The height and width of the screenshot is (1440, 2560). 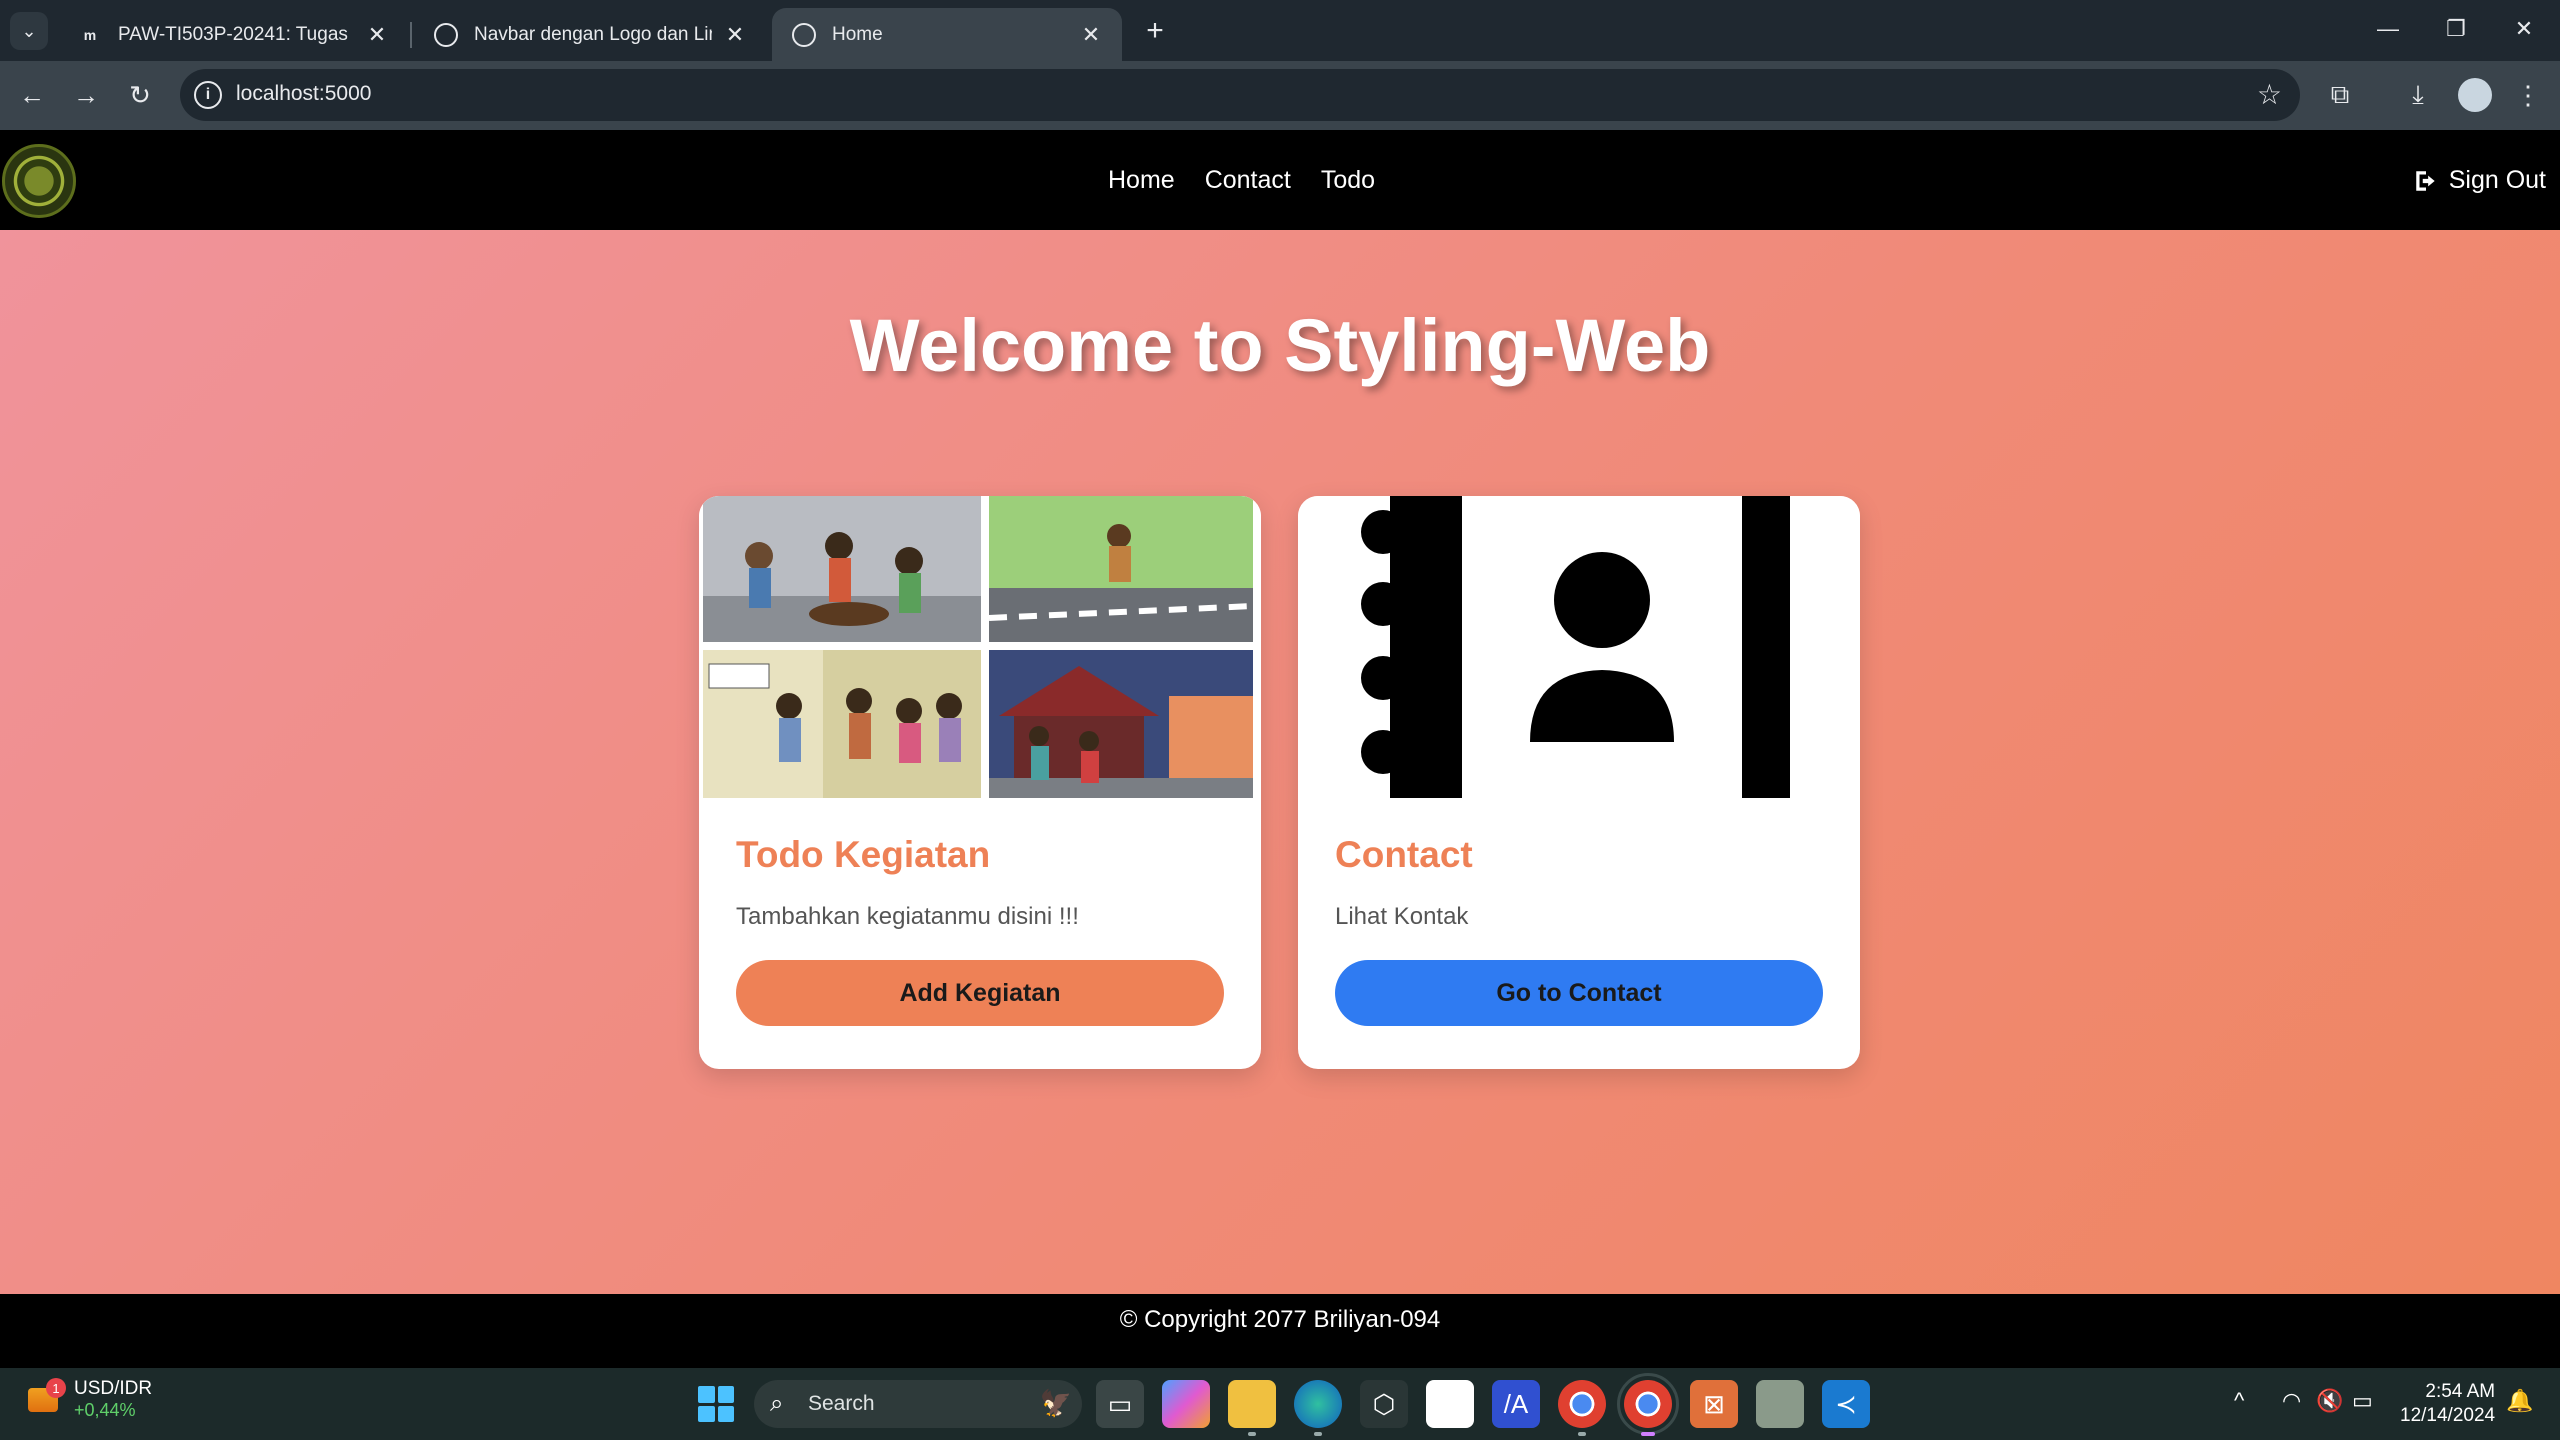 What do you see at coordinates (90, 34) in the screenshot?
I see `moodle-favicon-icon: m` at bounding box center [90, 34].